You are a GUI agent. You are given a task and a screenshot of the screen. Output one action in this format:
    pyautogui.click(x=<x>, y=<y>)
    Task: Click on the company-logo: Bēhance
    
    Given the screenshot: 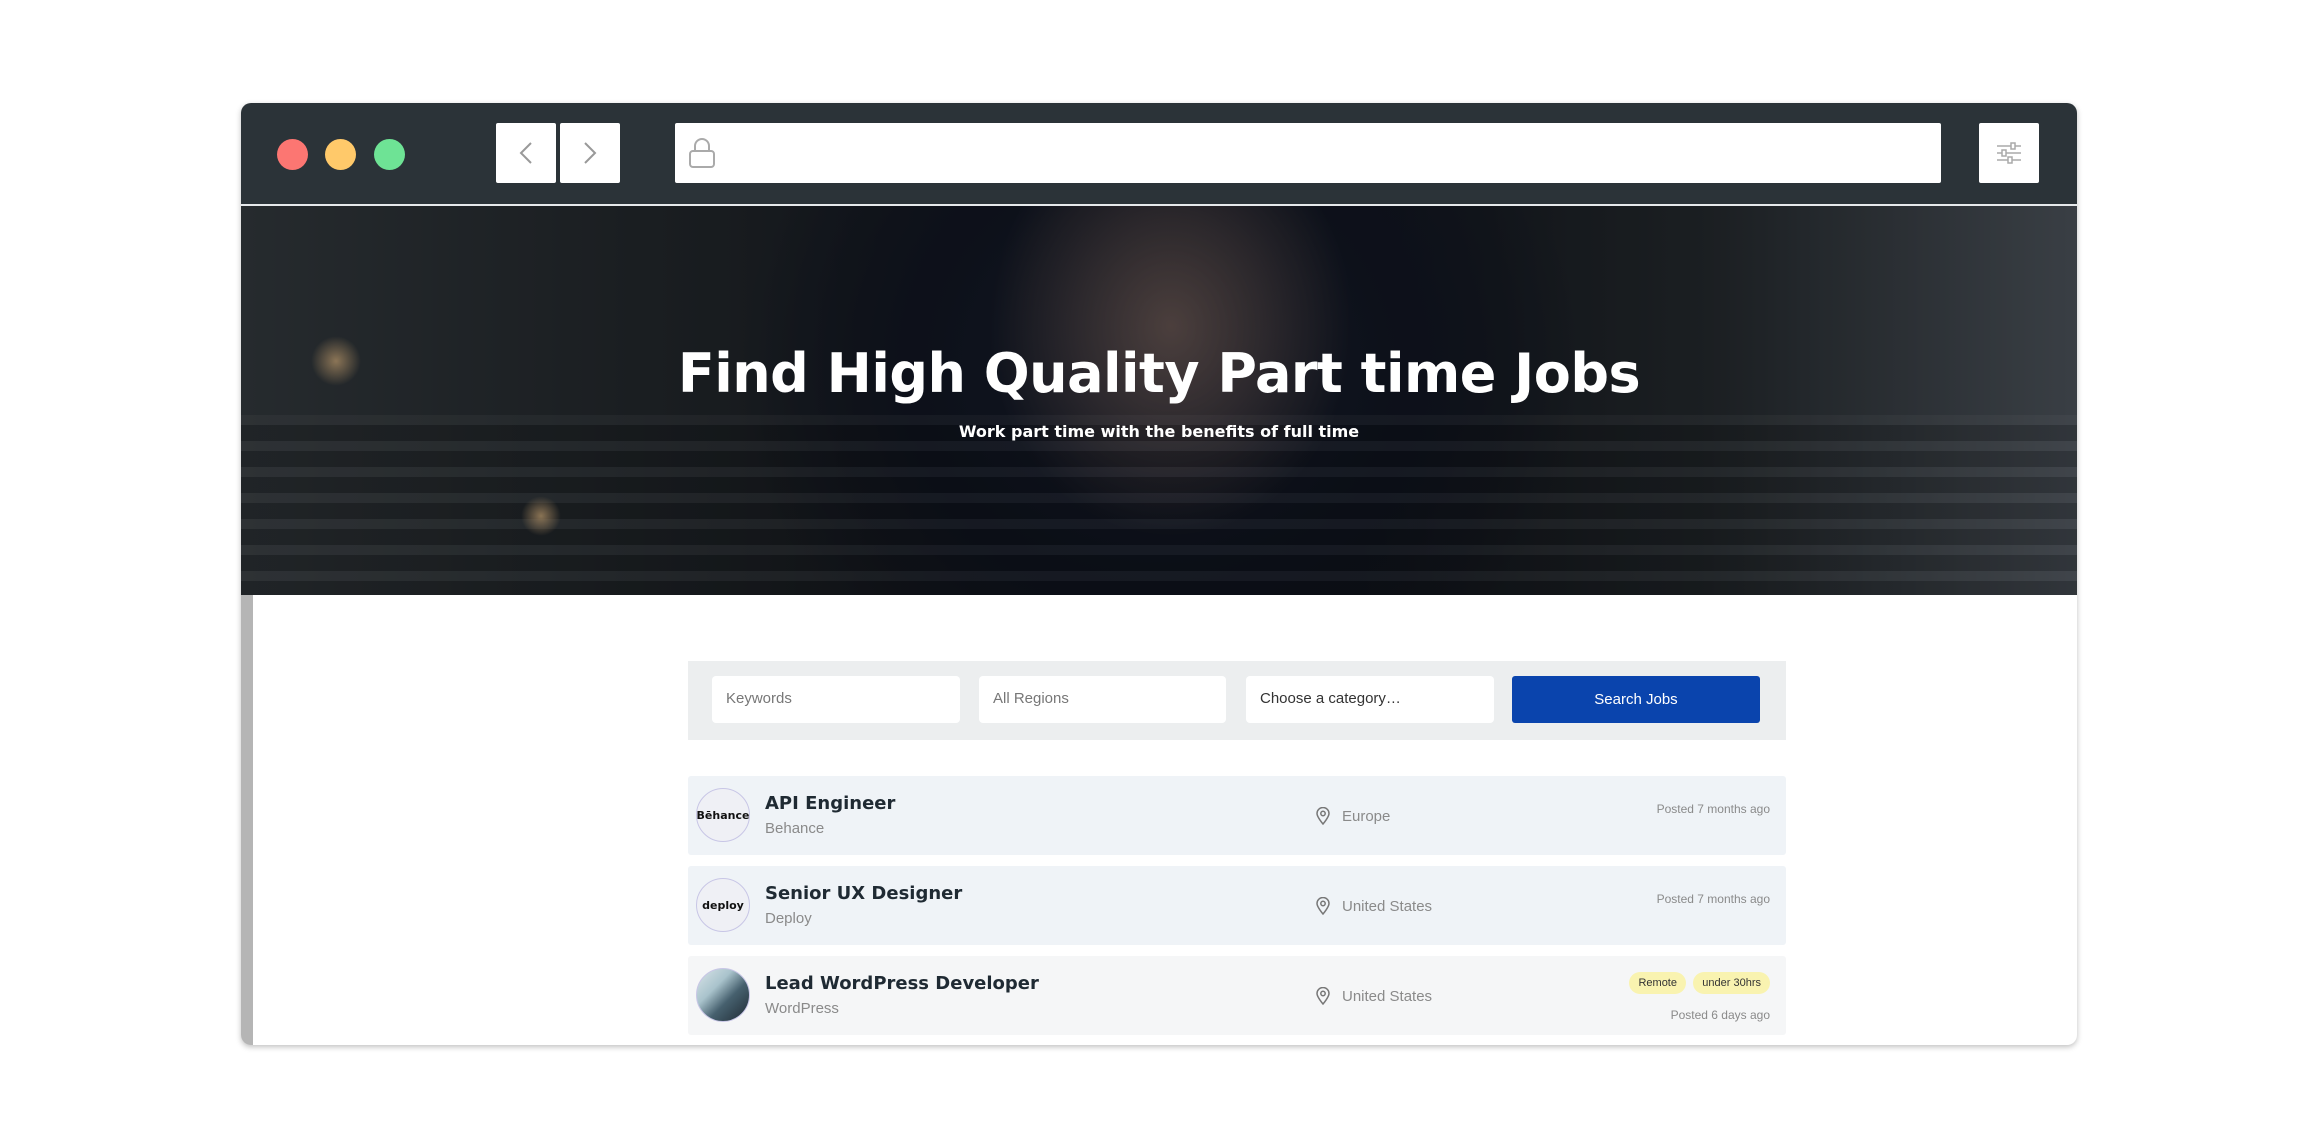 What is the action you would take?
    pyautogui.click(x=723, y=815)
    